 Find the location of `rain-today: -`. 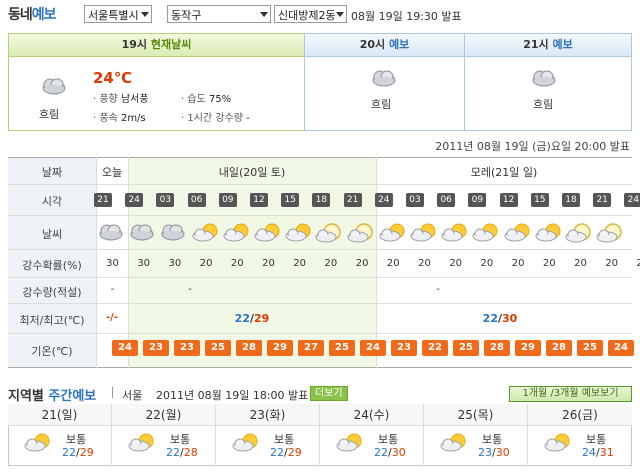

rain-today: - is located at coordinates (112, 289).